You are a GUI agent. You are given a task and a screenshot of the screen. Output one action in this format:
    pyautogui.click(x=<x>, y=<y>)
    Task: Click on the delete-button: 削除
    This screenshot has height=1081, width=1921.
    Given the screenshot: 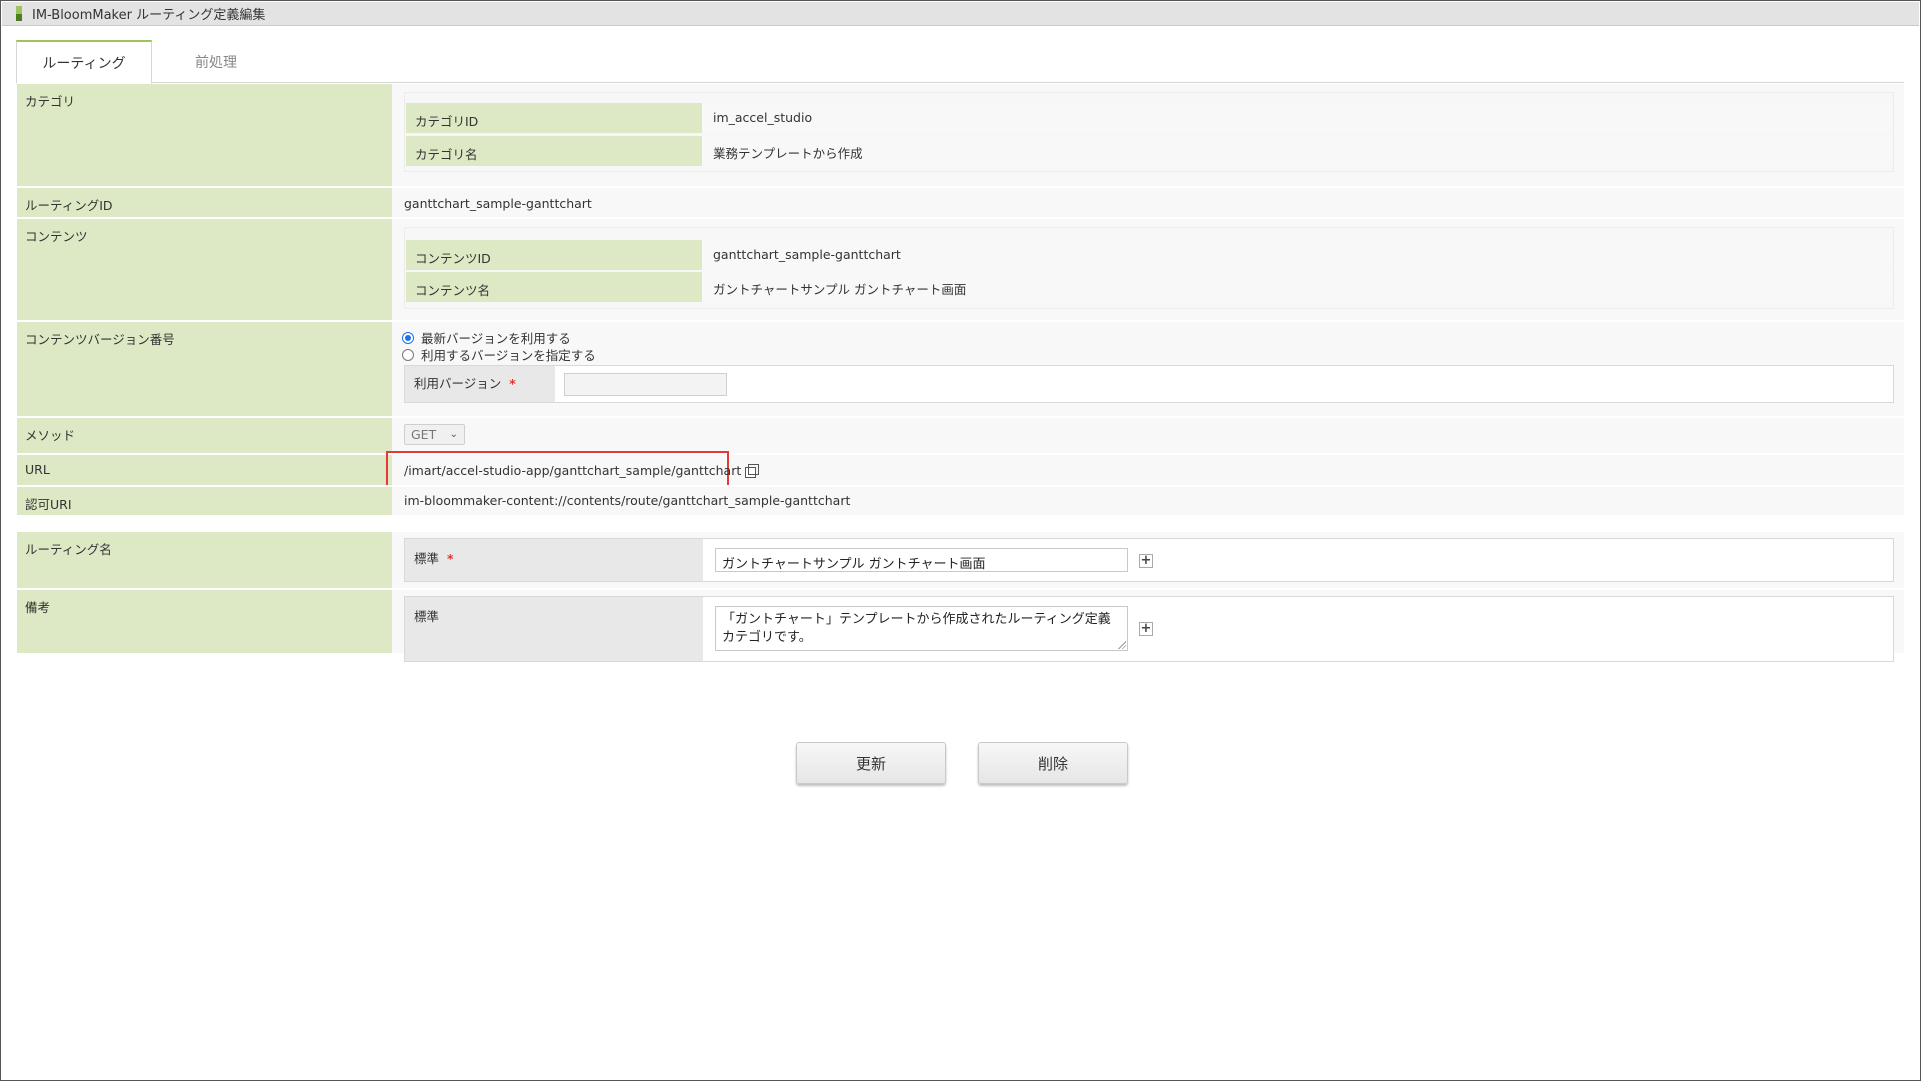 What is the action you would take?
    pyautogui.click(x=1053, y=763)
    